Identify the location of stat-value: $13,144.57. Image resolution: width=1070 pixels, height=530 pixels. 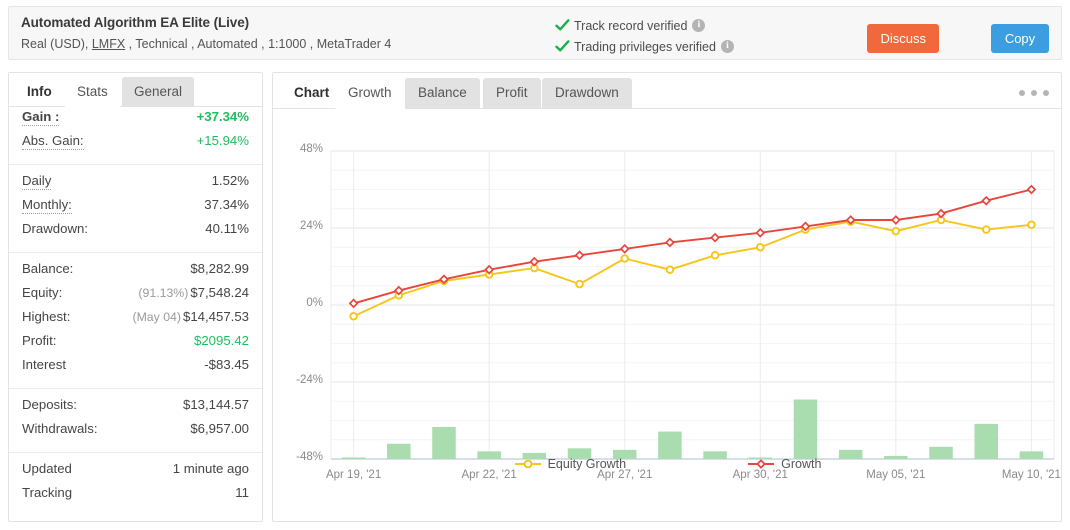
(215, 404).